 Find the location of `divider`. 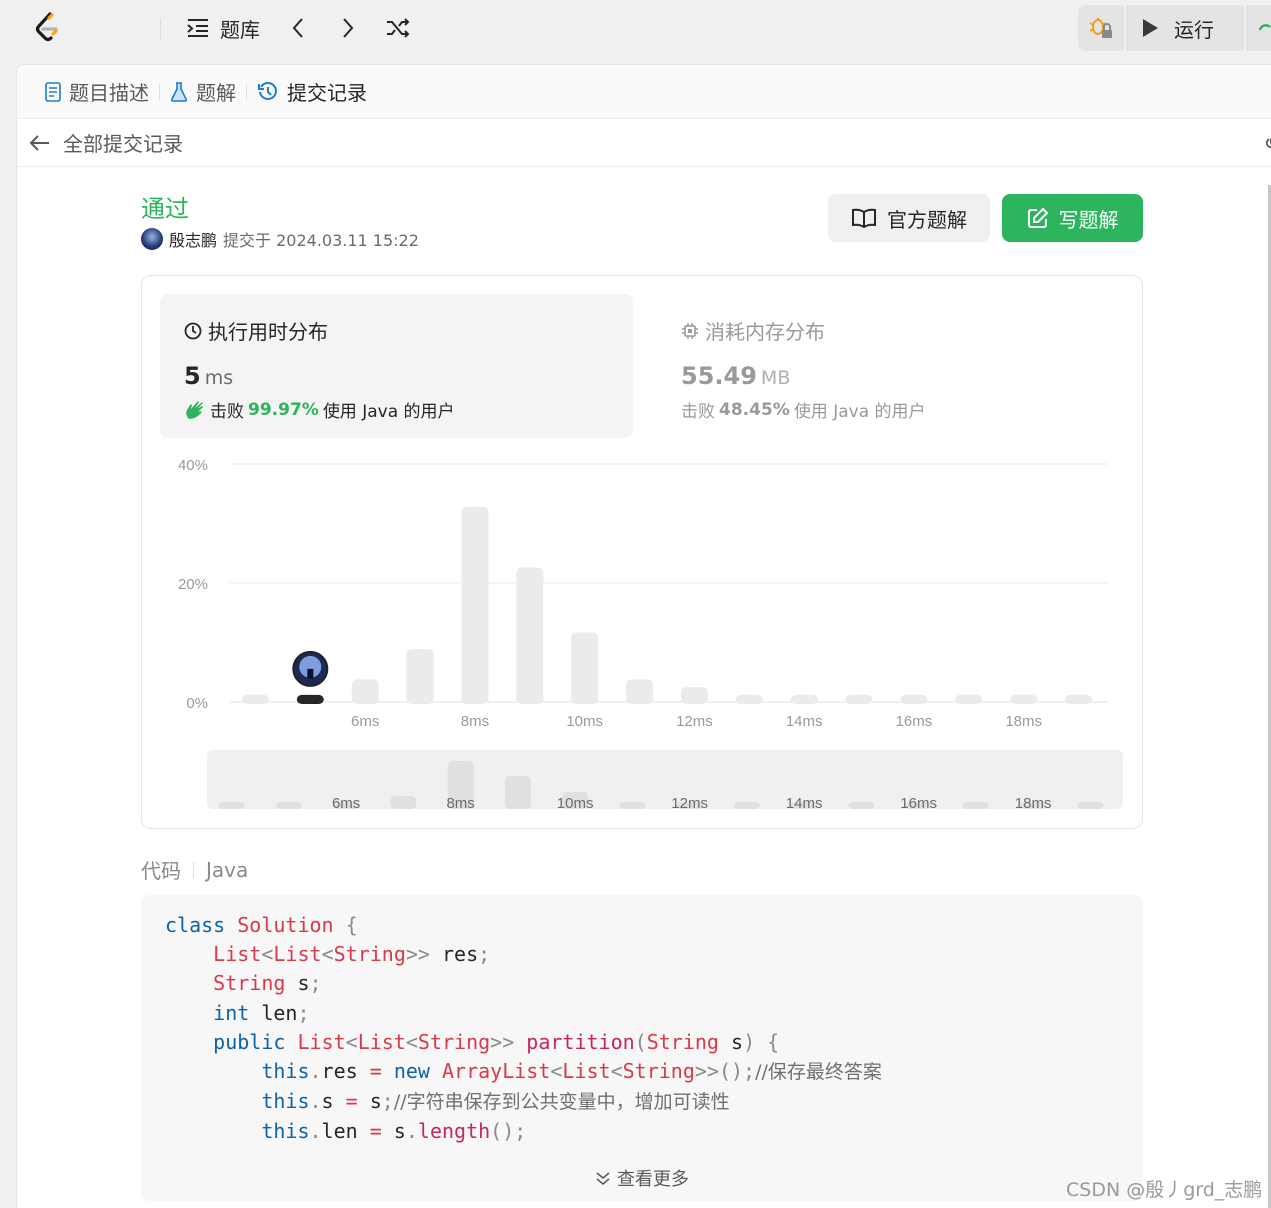

divider is located at coordinates (193, 869).